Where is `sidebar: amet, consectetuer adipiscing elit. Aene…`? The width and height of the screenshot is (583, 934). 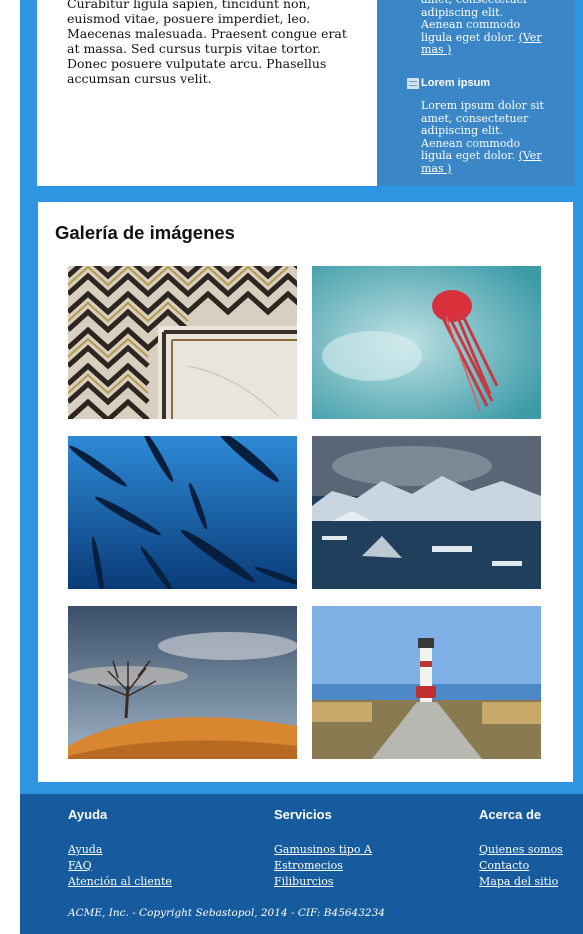 sidebar: amet, consectetuer adipiscing elit. Aene… is located at coordinates (476, 93).